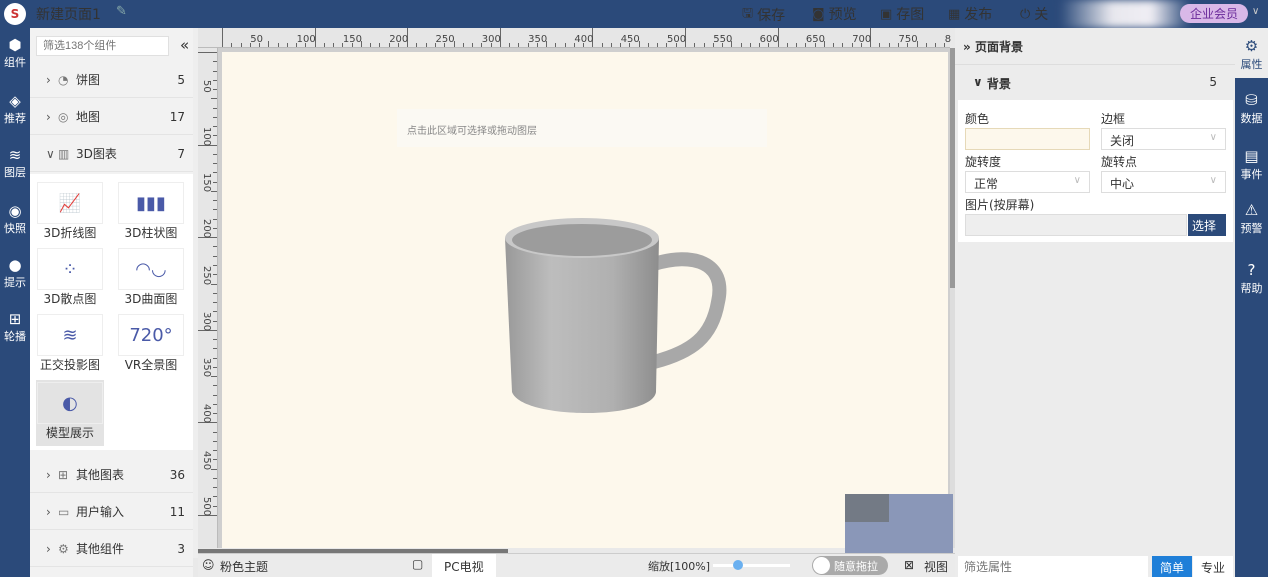 This screenshot has width=1268, height=577. Describe the element at coordinates (206, 136) in the screenshot. I see `ruler-label: 100` at that location.